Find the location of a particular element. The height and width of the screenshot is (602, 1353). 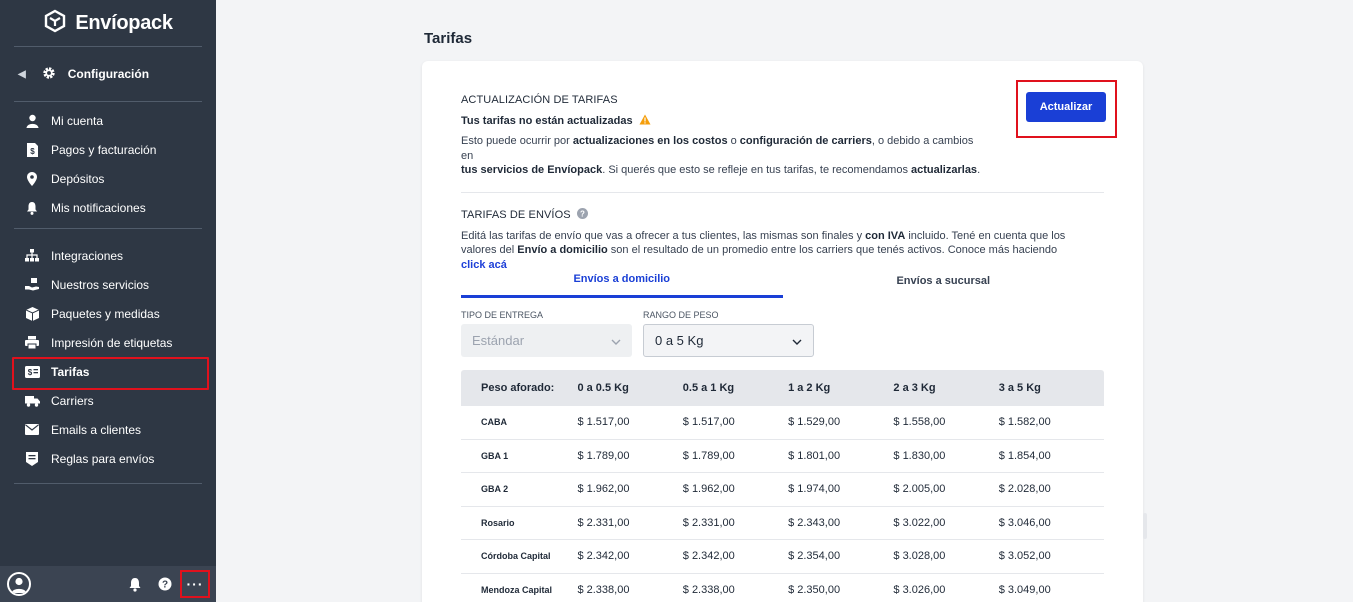

price-cell: $ 3.046,00 is located at coordinates (1051, 523).